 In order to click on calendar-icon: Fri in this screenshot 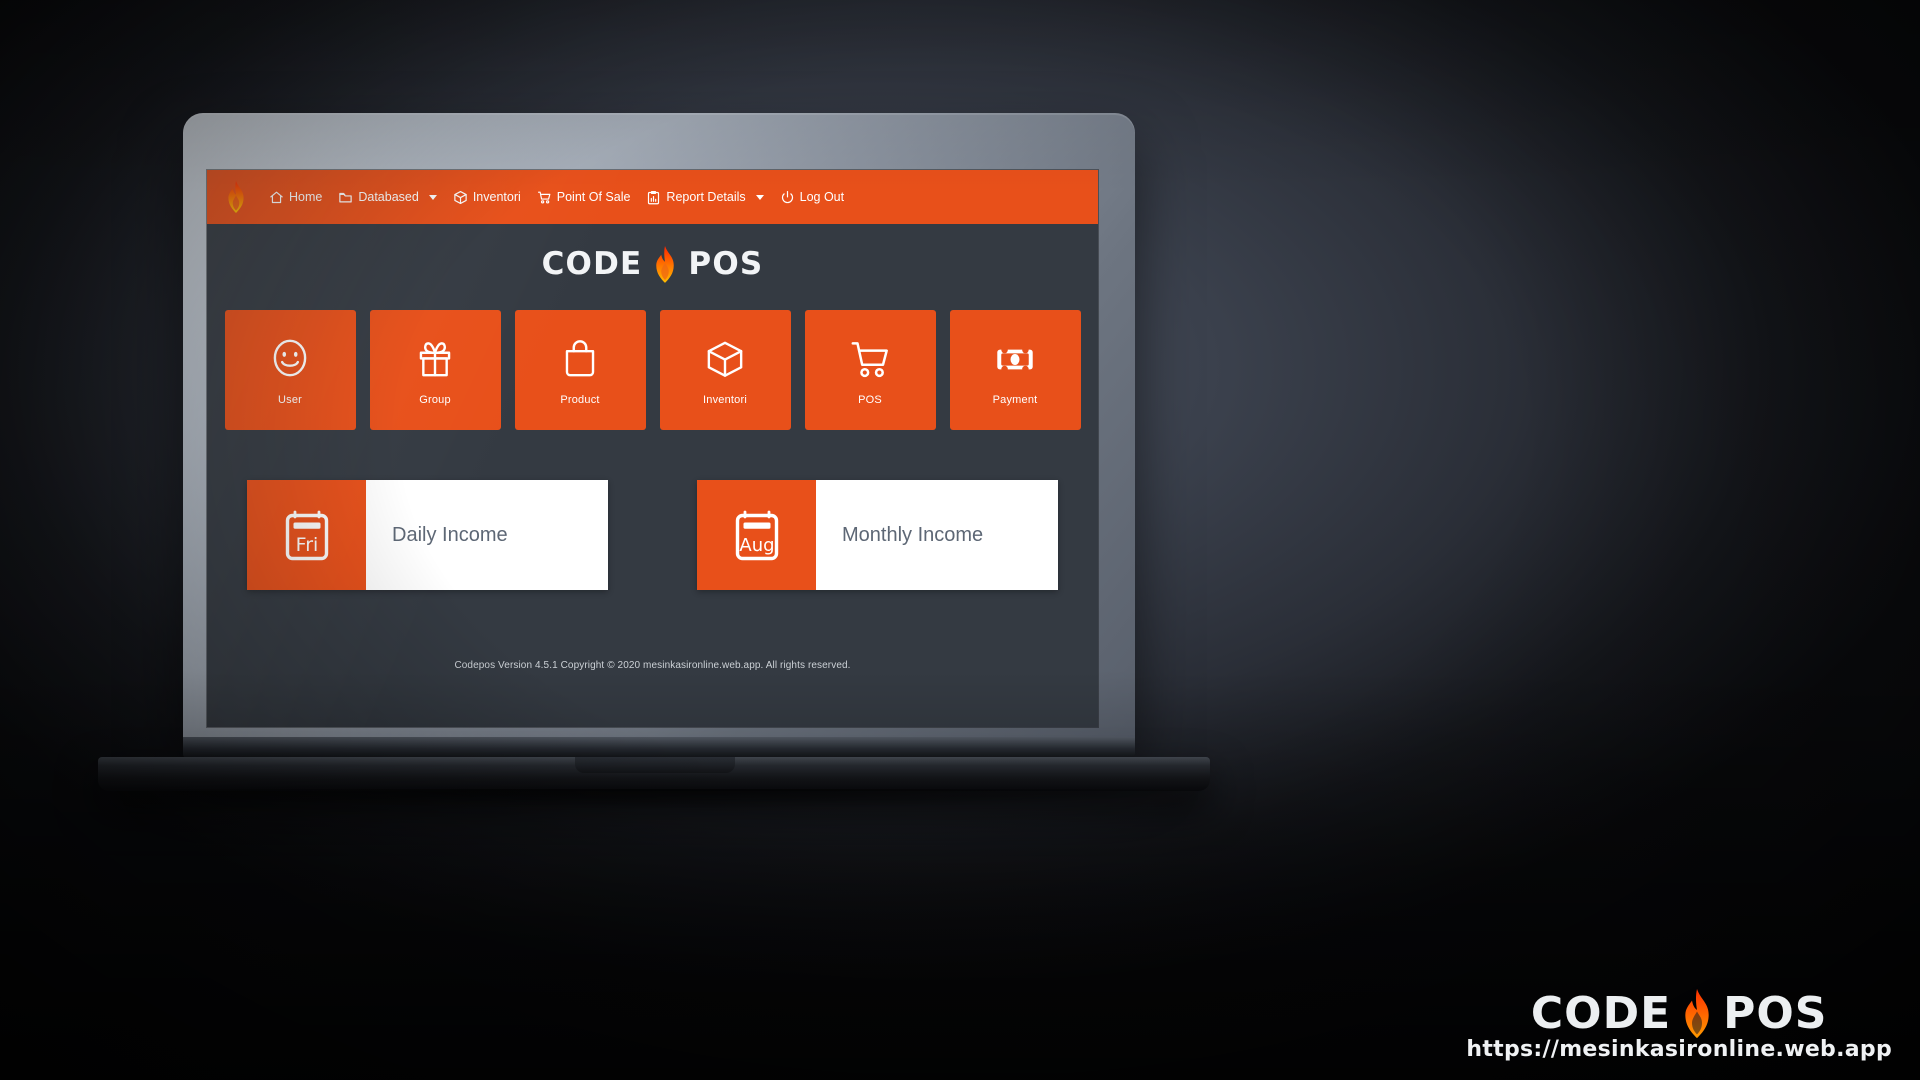, I will do `click(306, 535)`.